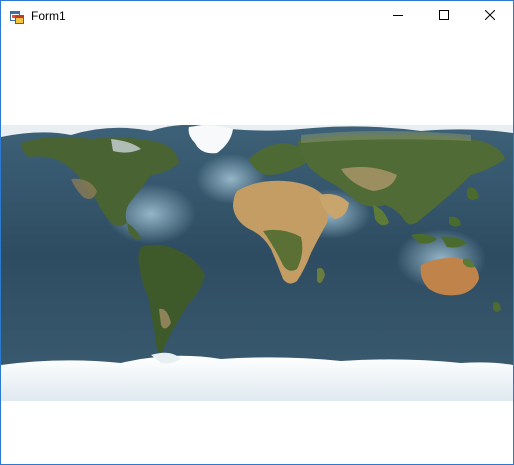  Describe the element at coordinates (257, 16) in the screenshot. I see `title-bar: Form1` at that location.